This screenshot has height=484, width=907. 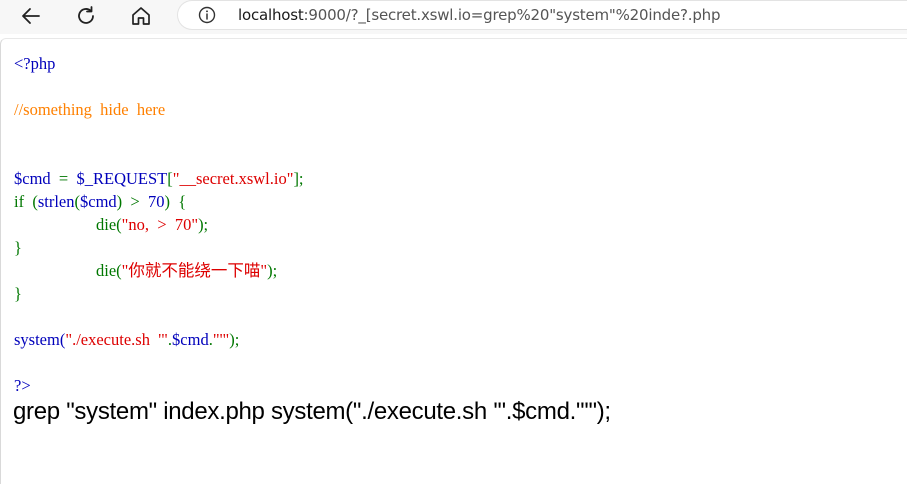 What do you see at coordinates (187, 270) in the screenshot?
I see `code-line-die-cn: die("你就不能绕一下喵");` at bounding box center [187, 270].